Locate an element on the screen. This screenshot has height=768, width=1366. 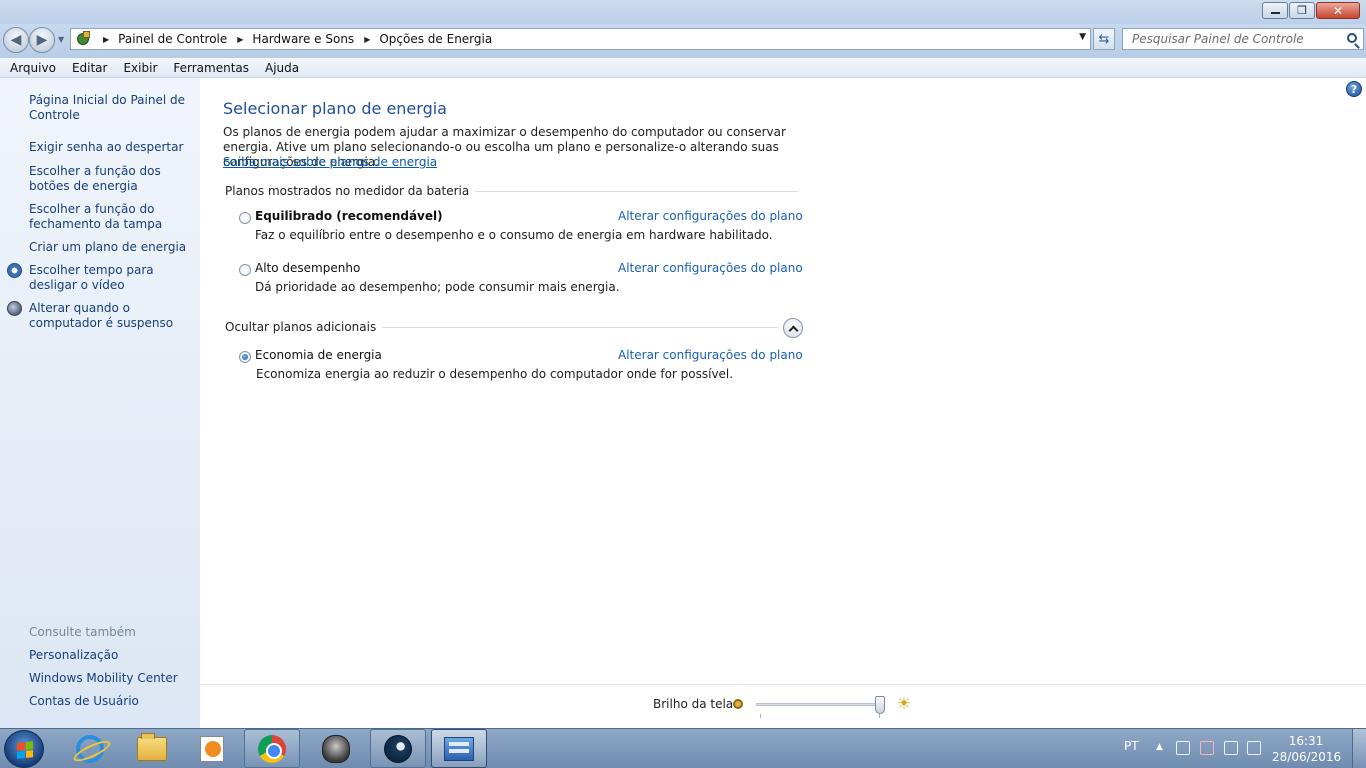
taskbar-control-panel is located at coordinates (459, 748).